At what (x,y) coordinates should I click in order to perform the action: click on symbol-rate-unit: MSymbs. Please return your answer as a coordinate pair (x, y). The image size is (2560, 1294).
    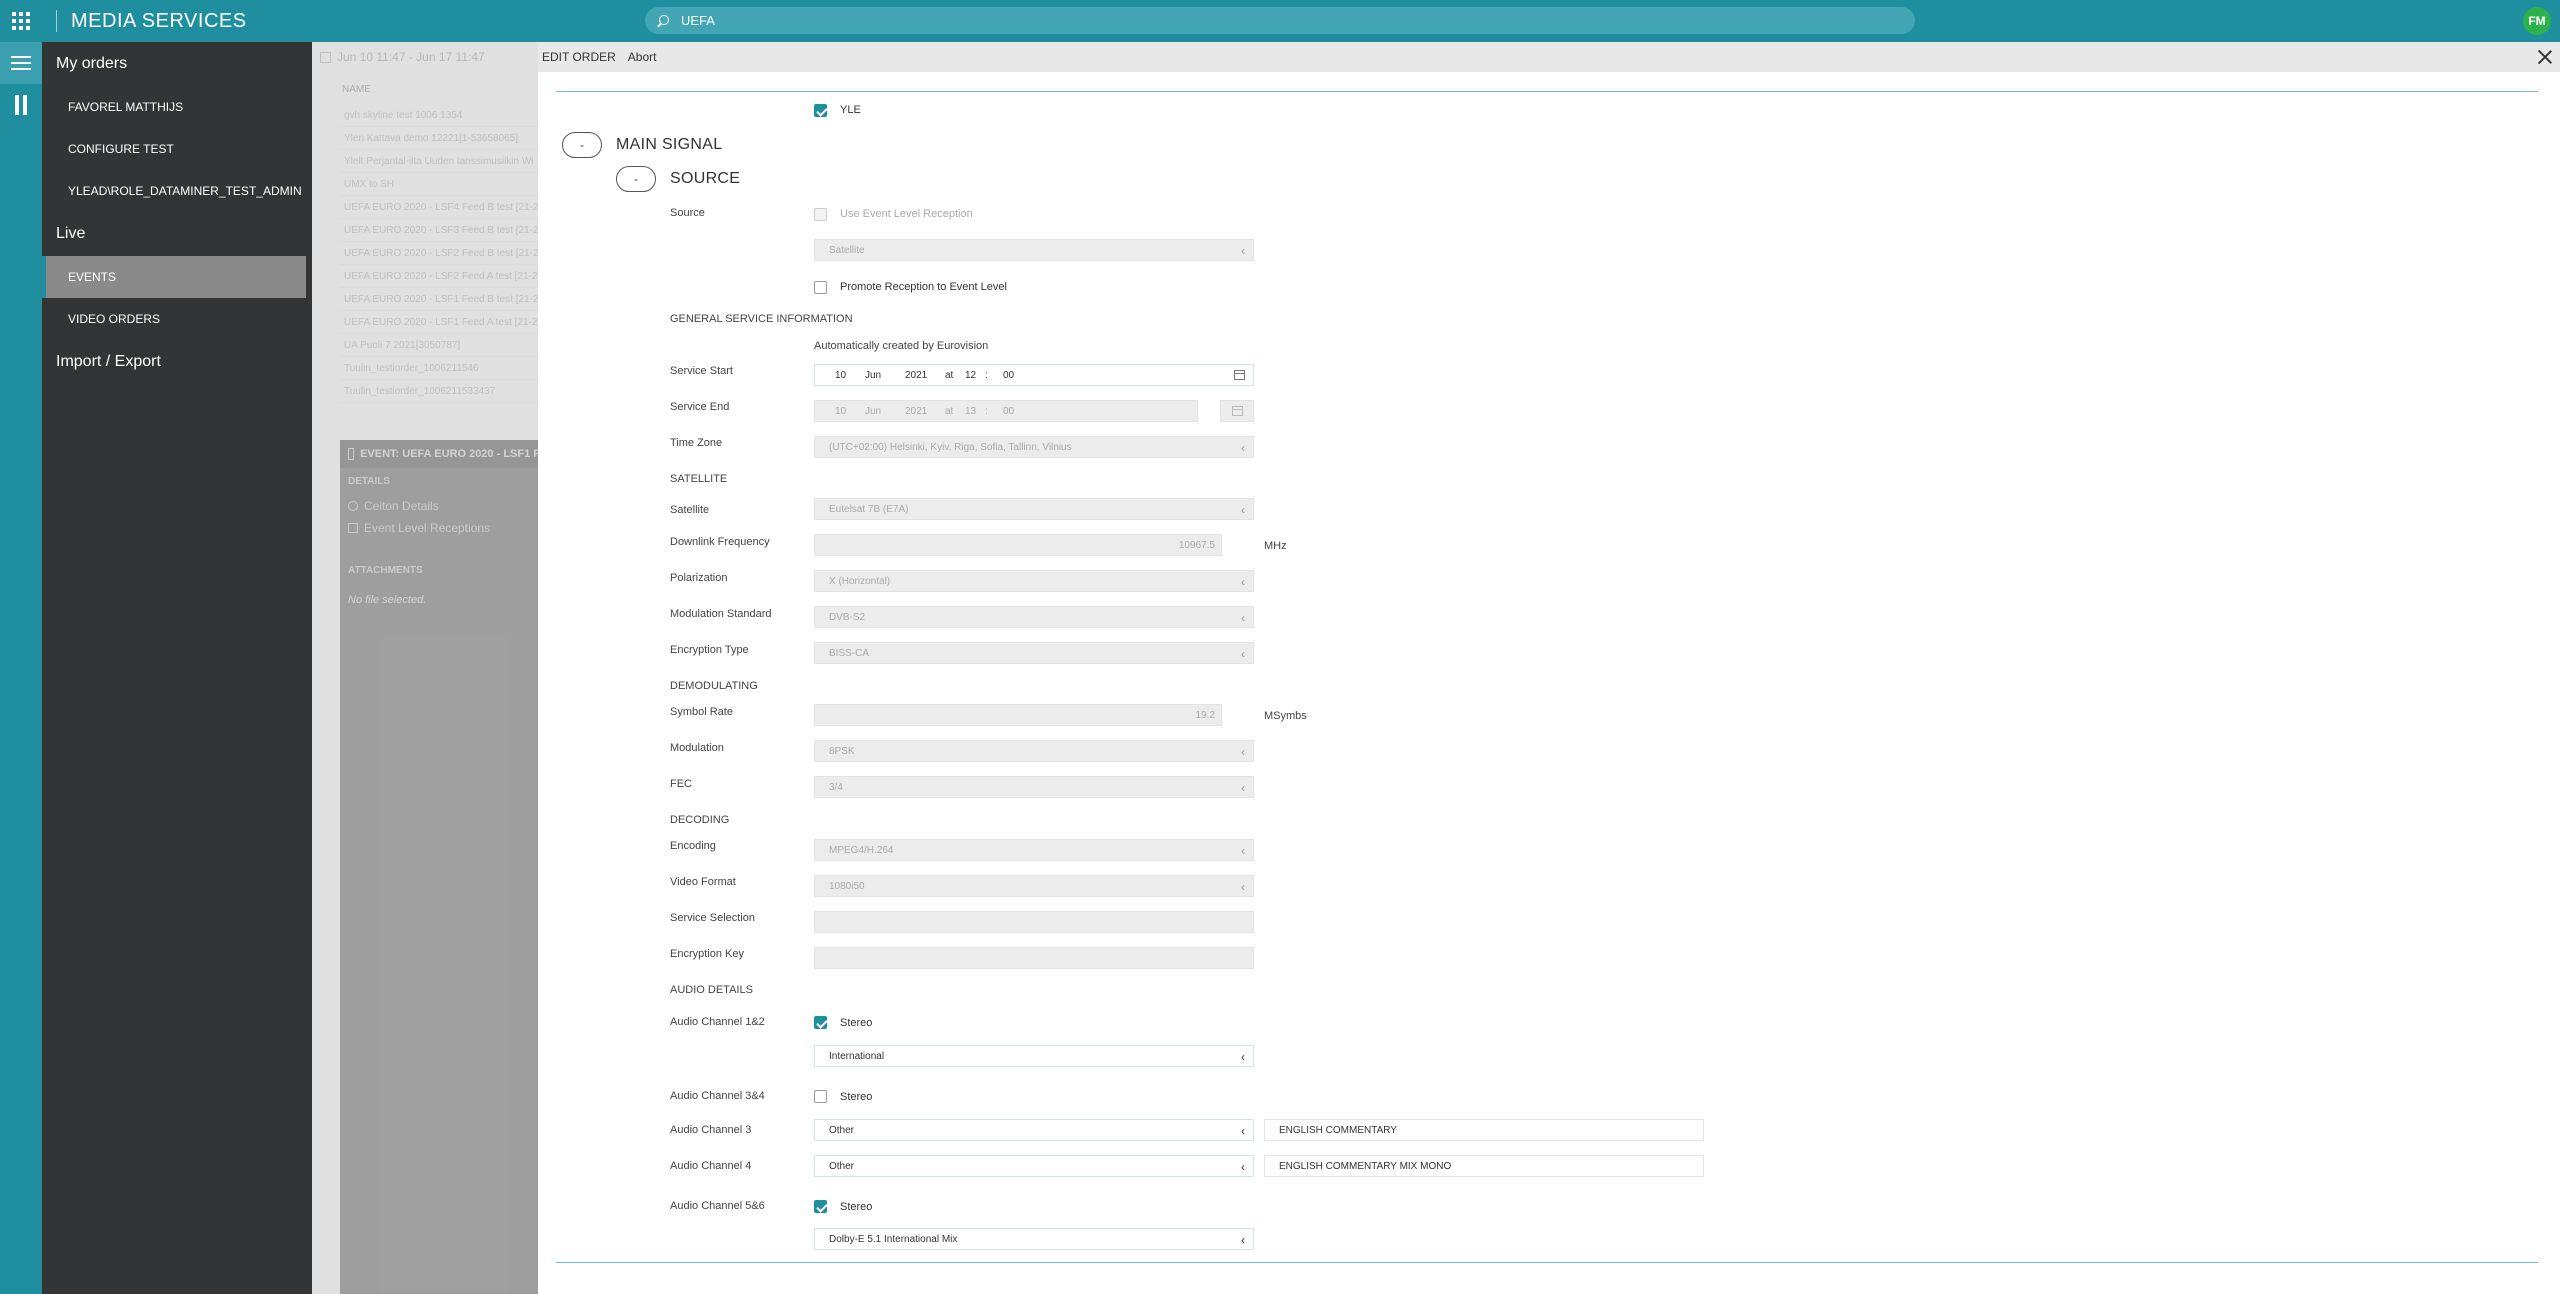
    Looking at the image, I should click on (1285, 716).